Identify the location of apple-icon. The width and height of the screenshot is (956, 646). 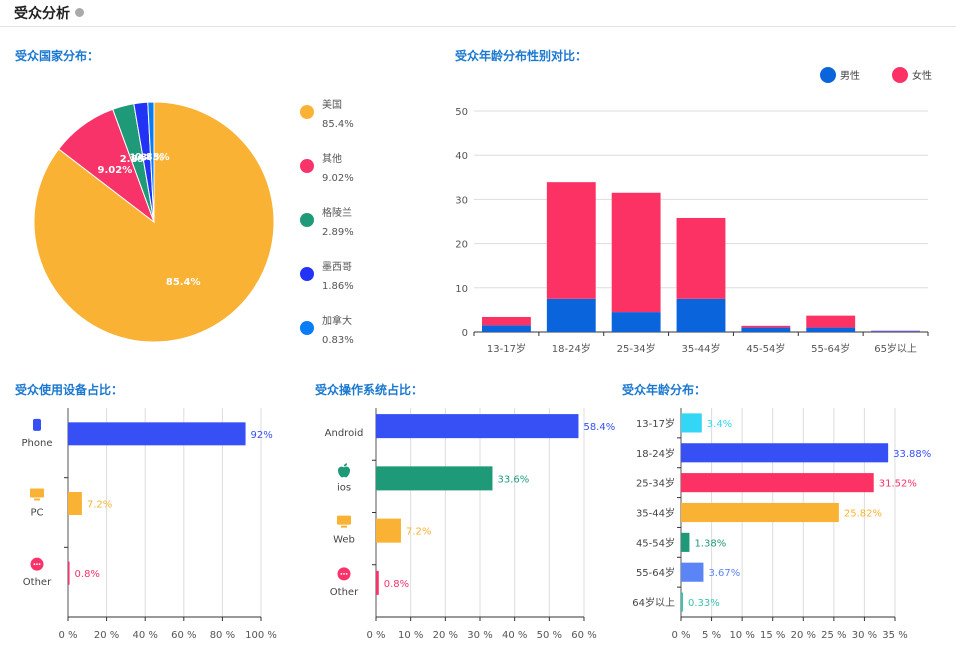
(344, 470).